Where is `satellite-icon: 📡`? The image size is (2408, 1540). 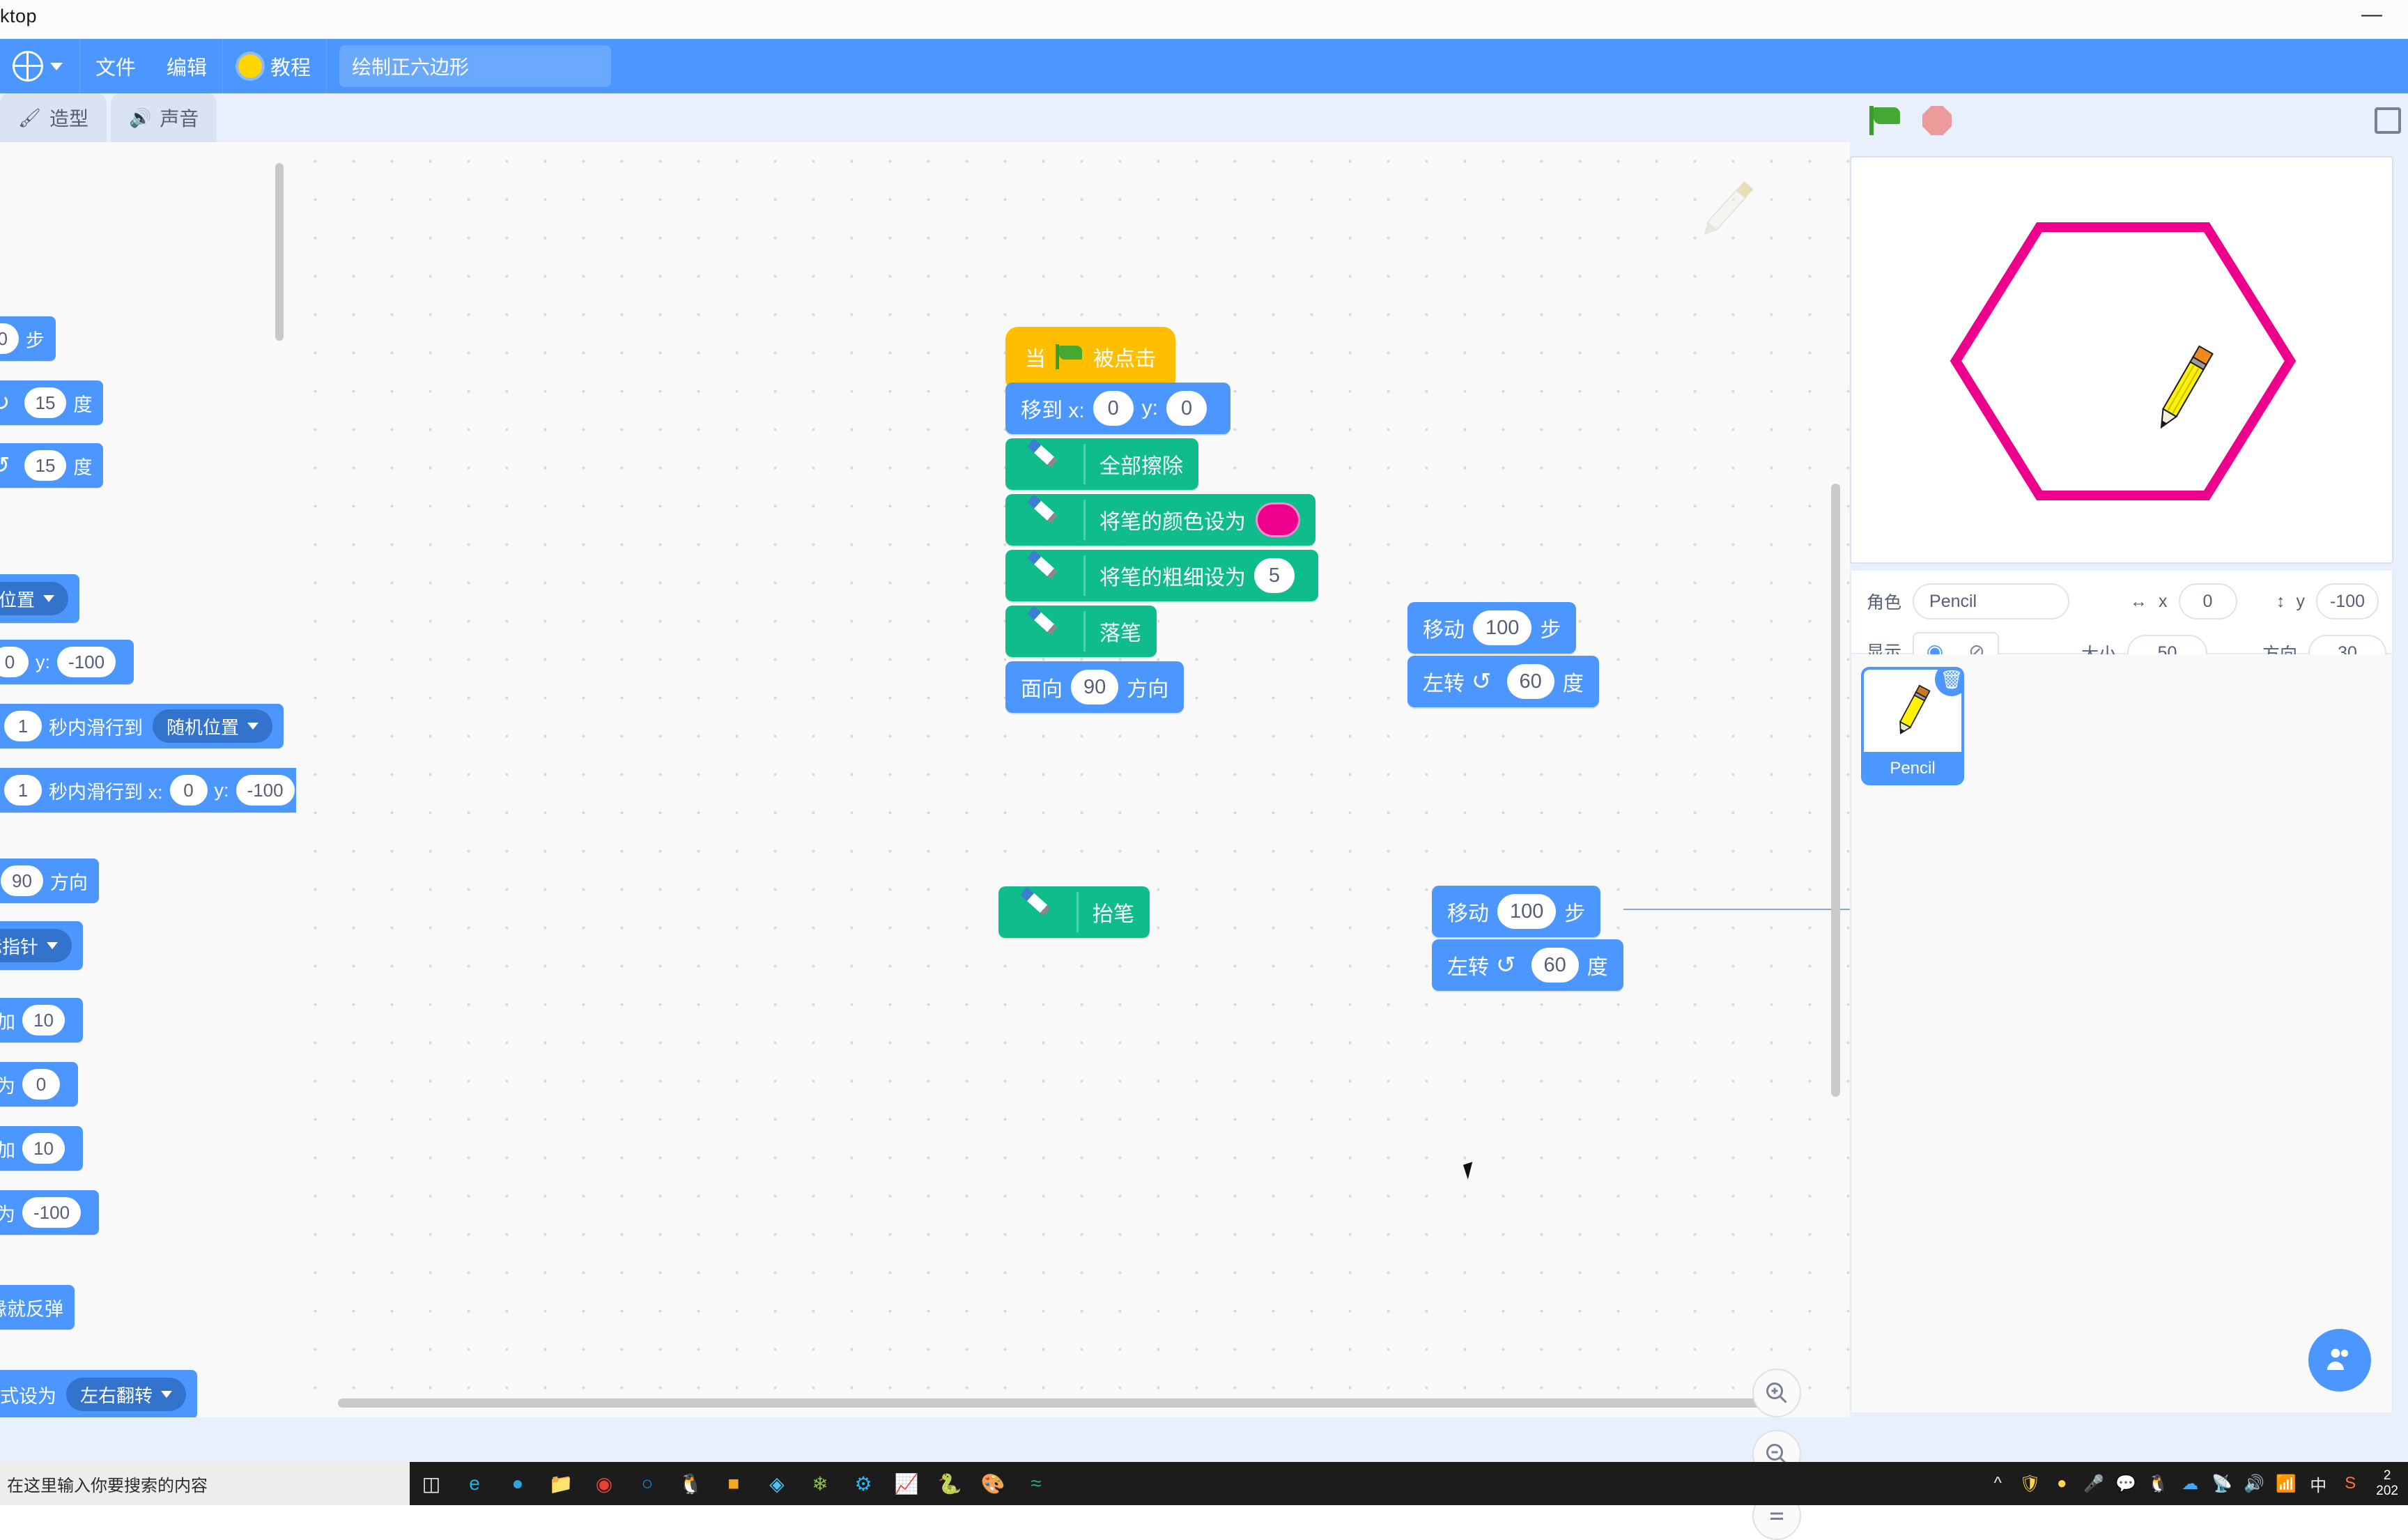
satellite-icon: 📡 is located at coordinates (2222, 1483).